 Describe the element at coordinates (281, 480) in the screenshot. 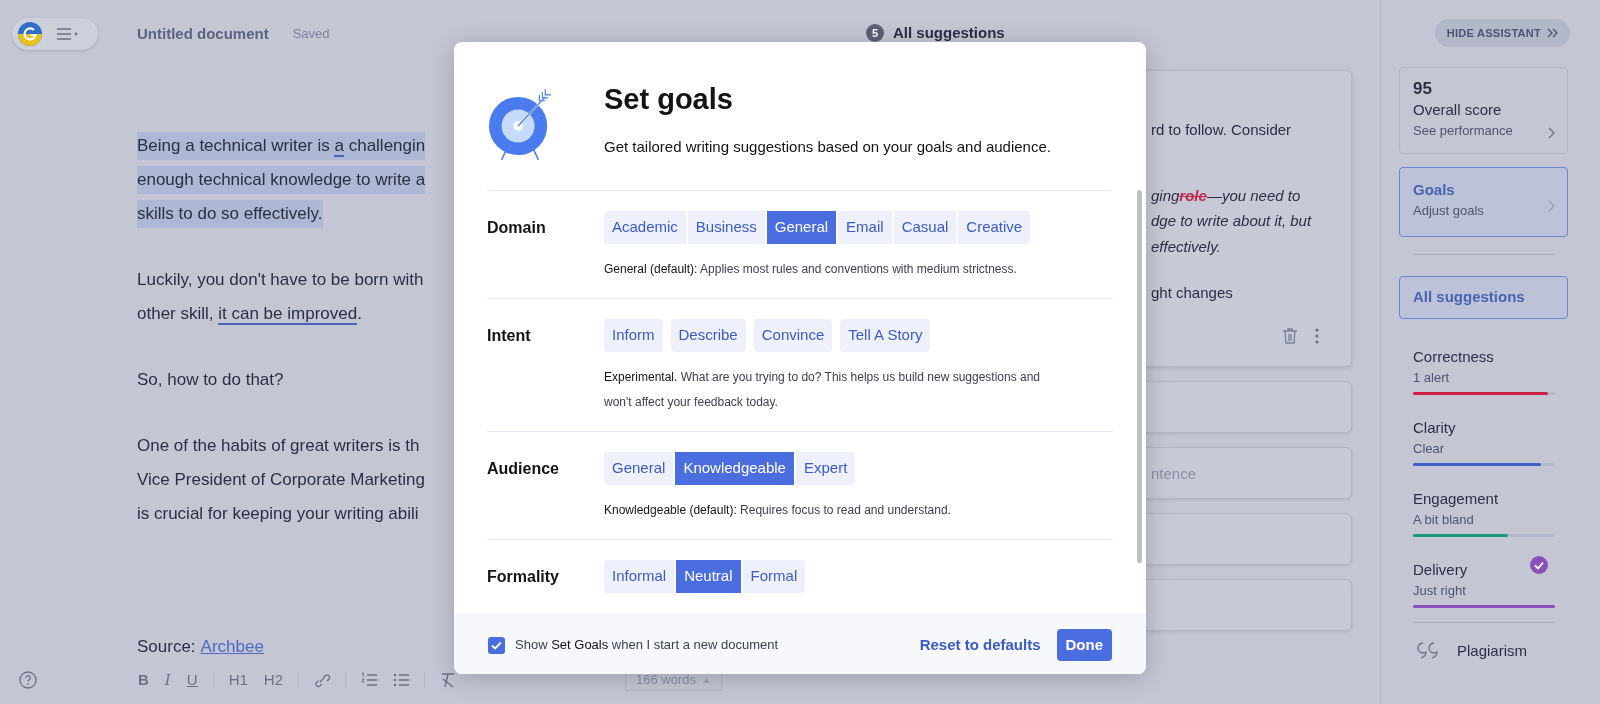

I see `text-line: Vice President of Corporate Marketing` at that location.